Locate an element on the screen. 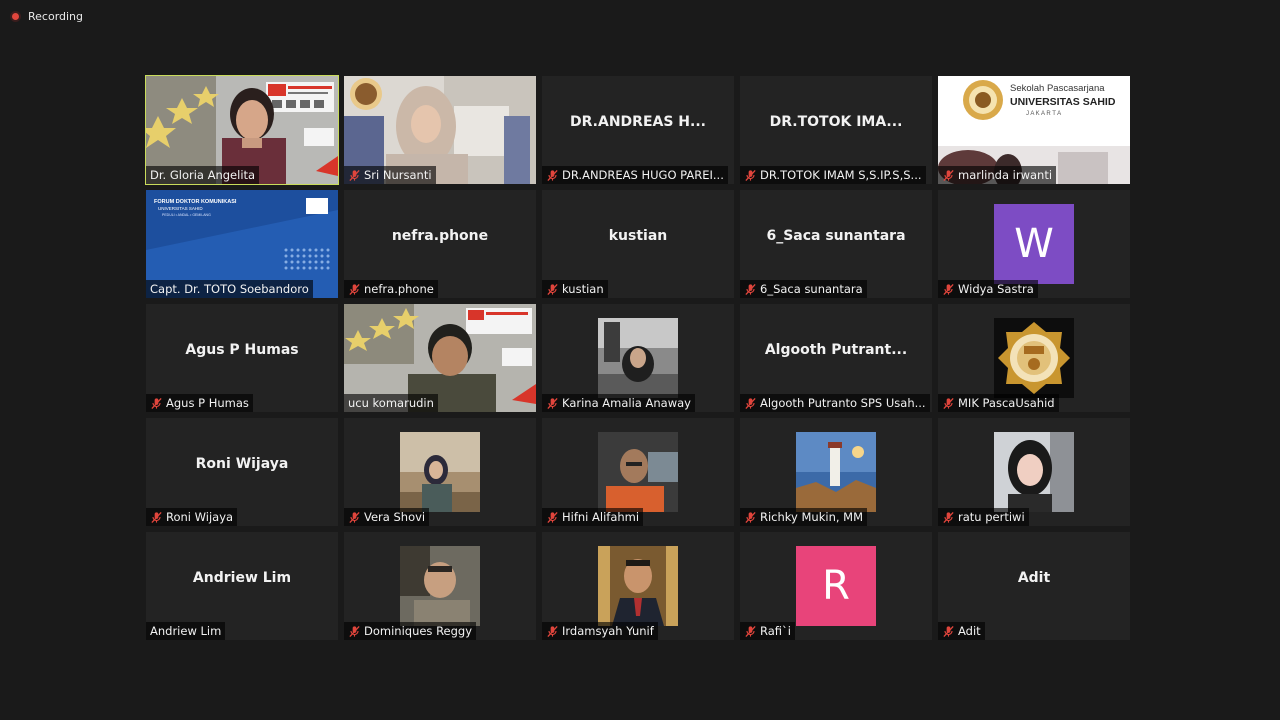  slide-line-1: FORUM DOKTOR KOMUNIKASI is located at coordinates (195, 202).